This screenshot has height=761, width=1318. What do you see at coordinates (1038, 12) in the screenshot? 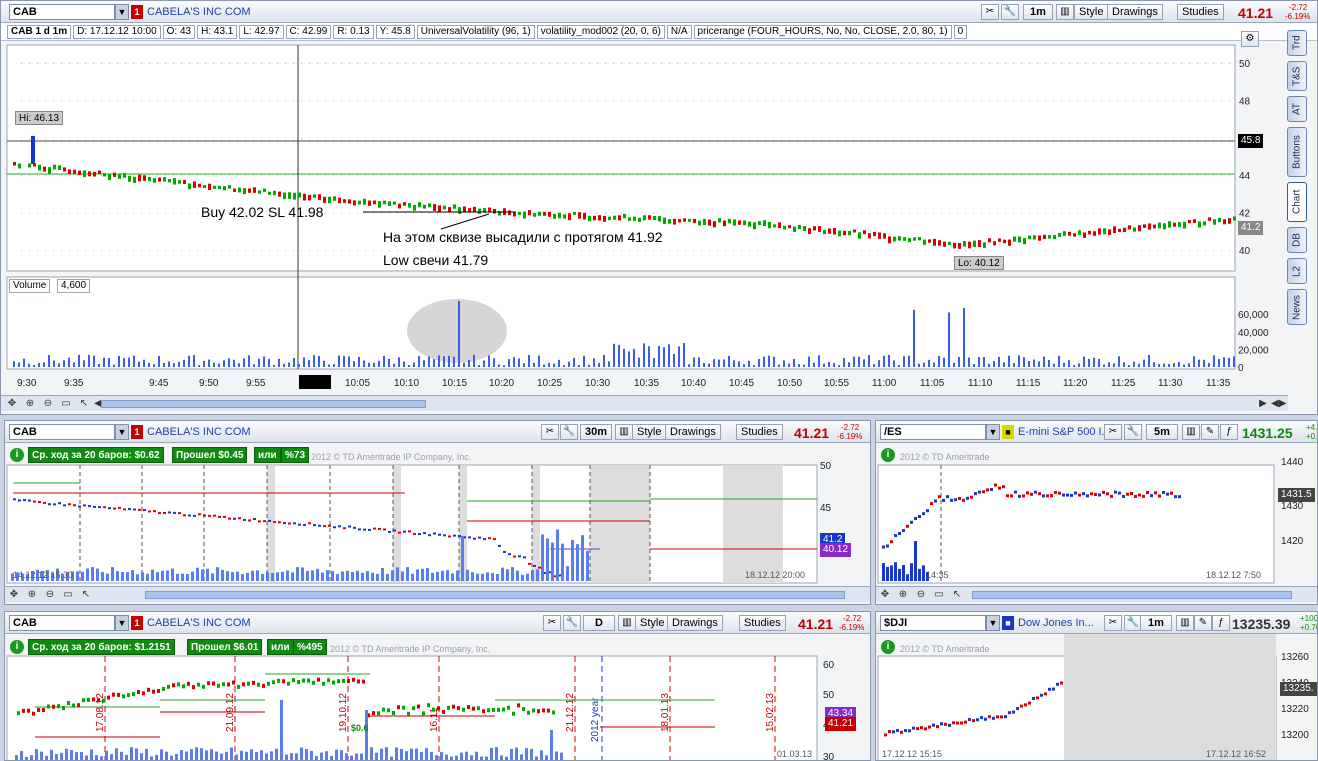
I see `timeframe-button: 1m` at bounding box center [1038, 12].